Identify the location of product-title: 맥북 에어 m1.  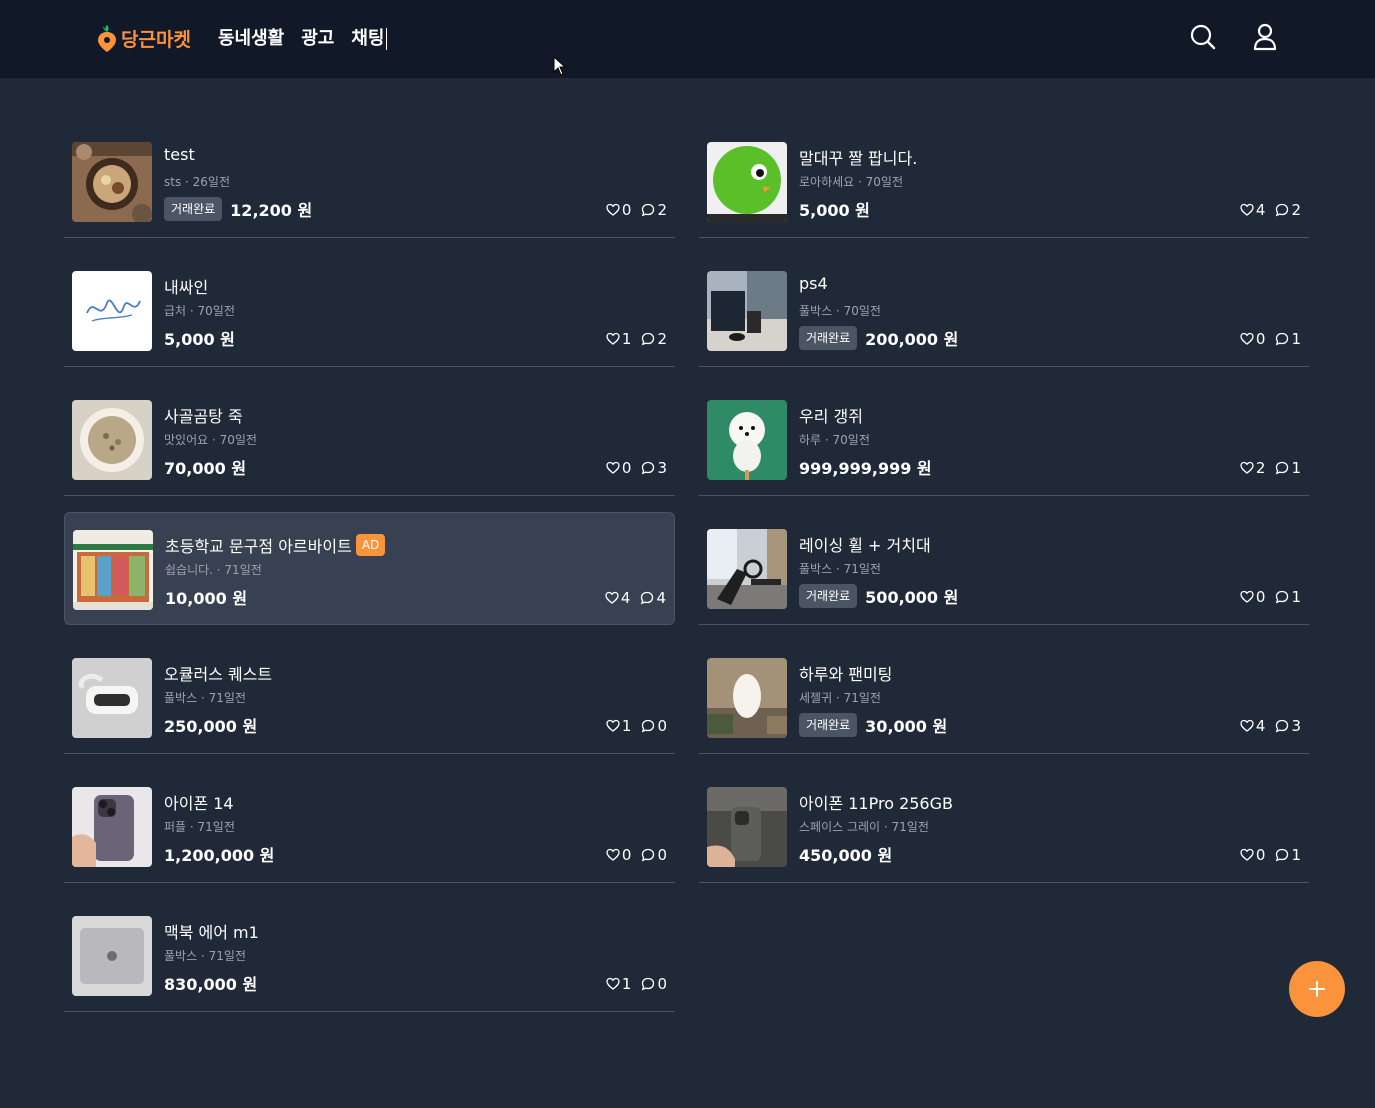
(211, 932).